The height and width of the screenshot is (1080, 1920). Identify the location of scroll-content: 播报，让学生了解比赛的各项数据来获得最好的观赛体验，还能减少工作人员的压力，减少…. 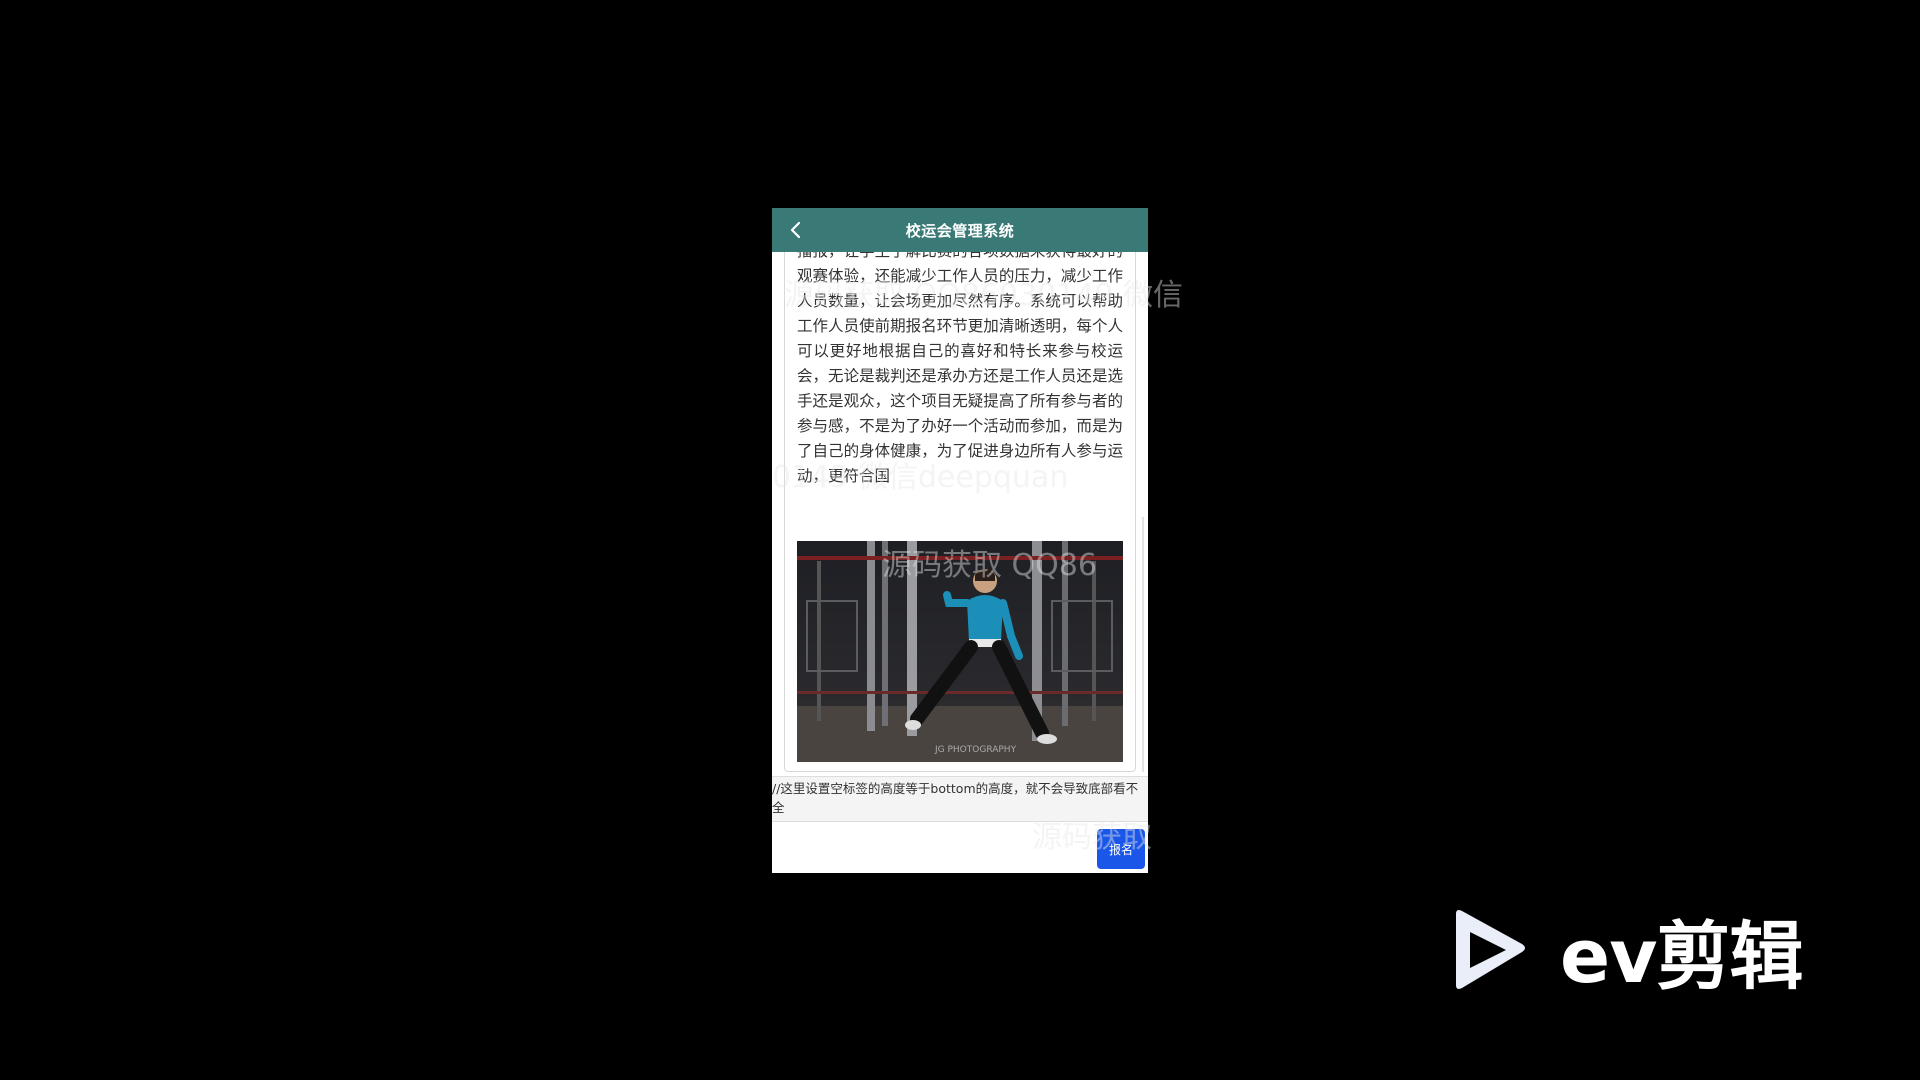
(960, 512).